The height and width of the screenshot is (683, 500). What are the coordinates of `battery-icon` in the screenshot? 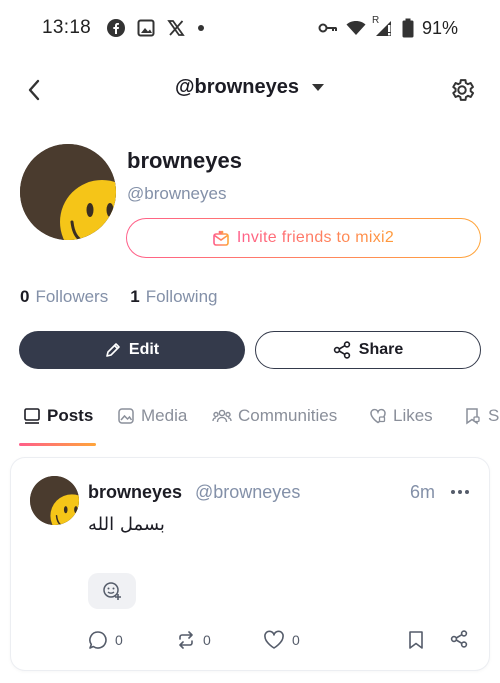 It's located at (408, 28).